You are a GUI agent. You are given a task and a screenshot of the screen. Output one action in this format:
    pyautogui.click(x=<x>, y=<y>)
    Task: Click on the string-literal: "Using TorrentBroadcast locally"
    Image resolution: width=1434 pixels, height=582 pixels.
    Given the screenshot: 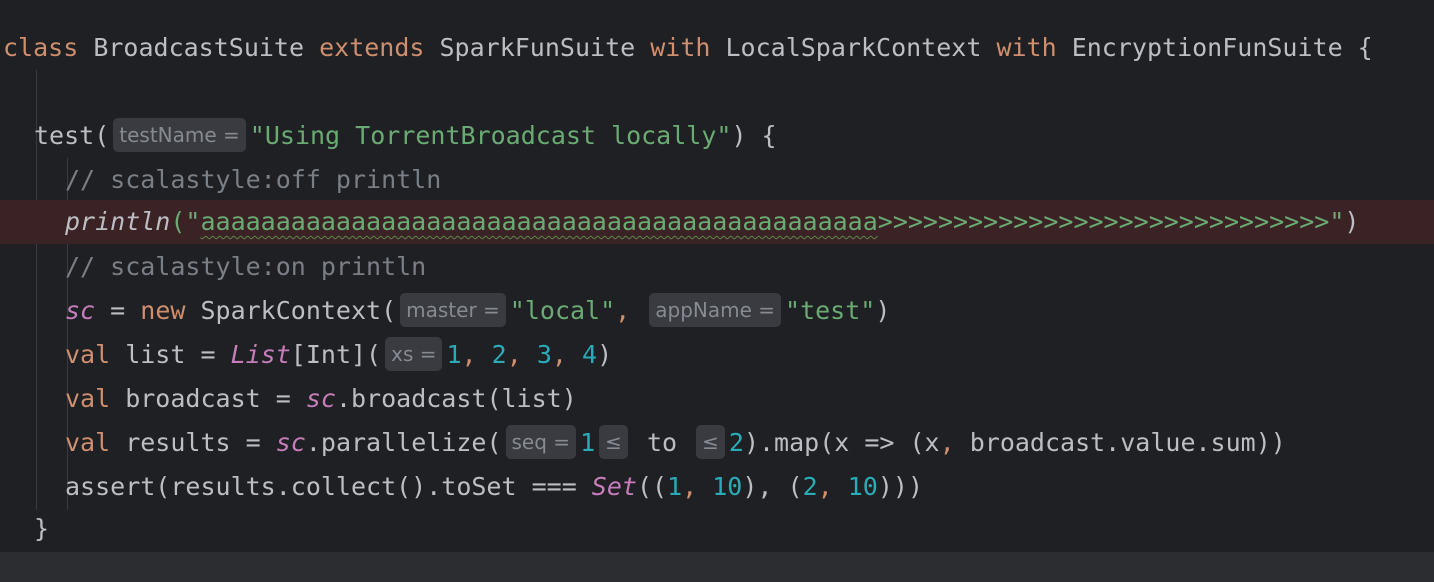 What is the action you would take?
    pyautogui.click(x=490, y=135)
    